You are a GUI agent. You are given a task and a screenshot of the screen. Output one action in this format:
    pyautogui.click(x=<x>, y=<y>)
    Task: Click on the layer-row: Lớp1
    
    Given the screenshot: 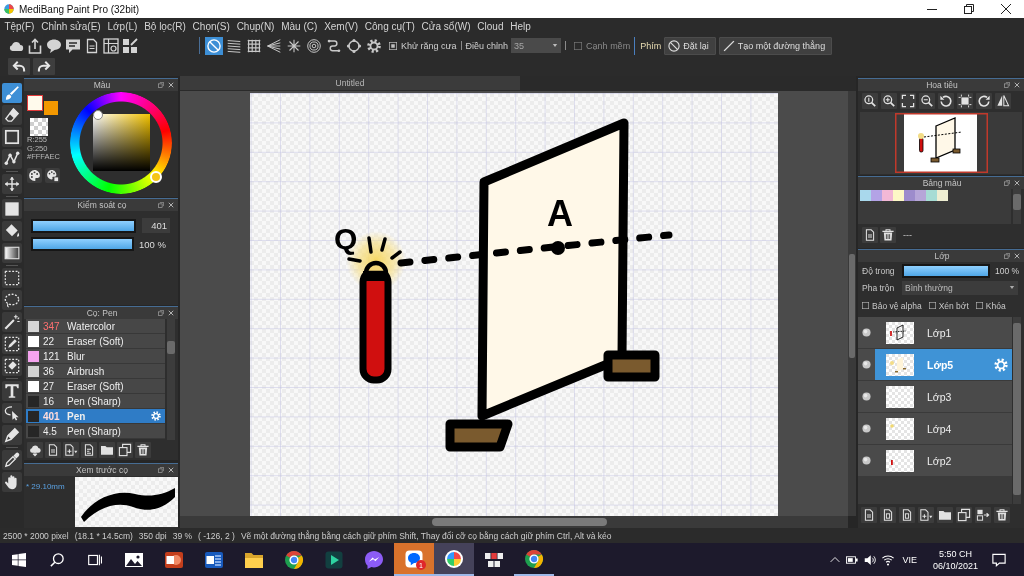 What is the action you would take?
    pyautogui.click(x=935, y=333)
    